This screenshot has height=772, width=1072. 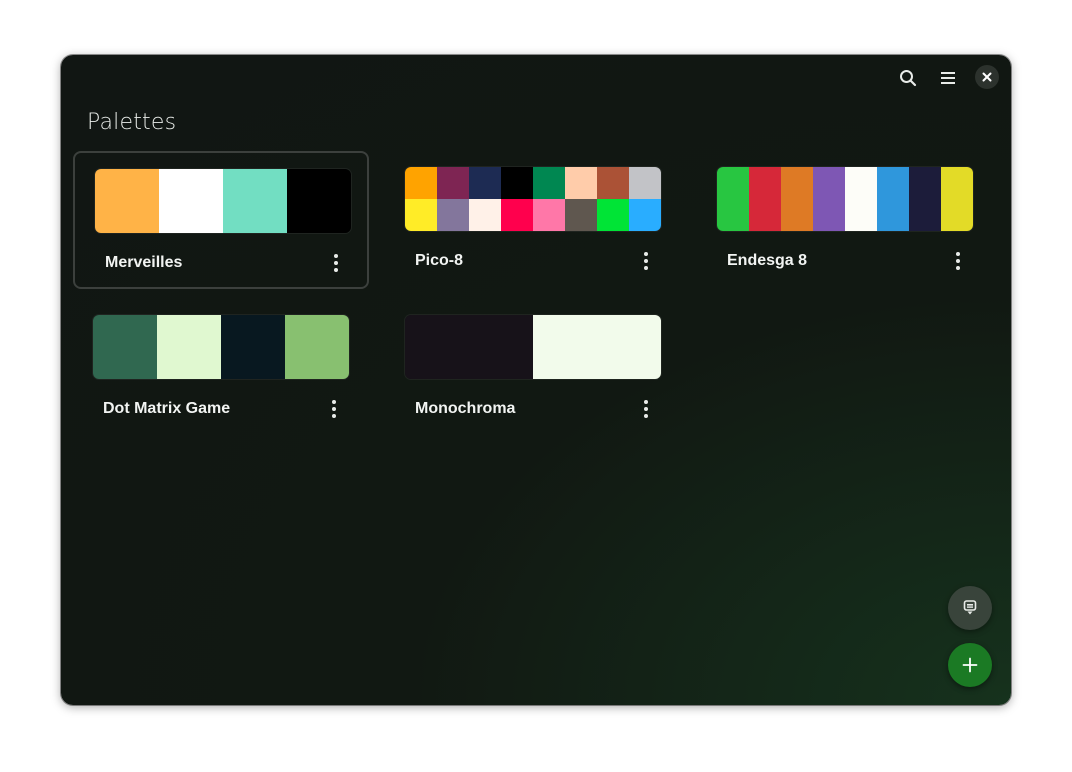 I want to click on close-button, so click(x=987, y=77).